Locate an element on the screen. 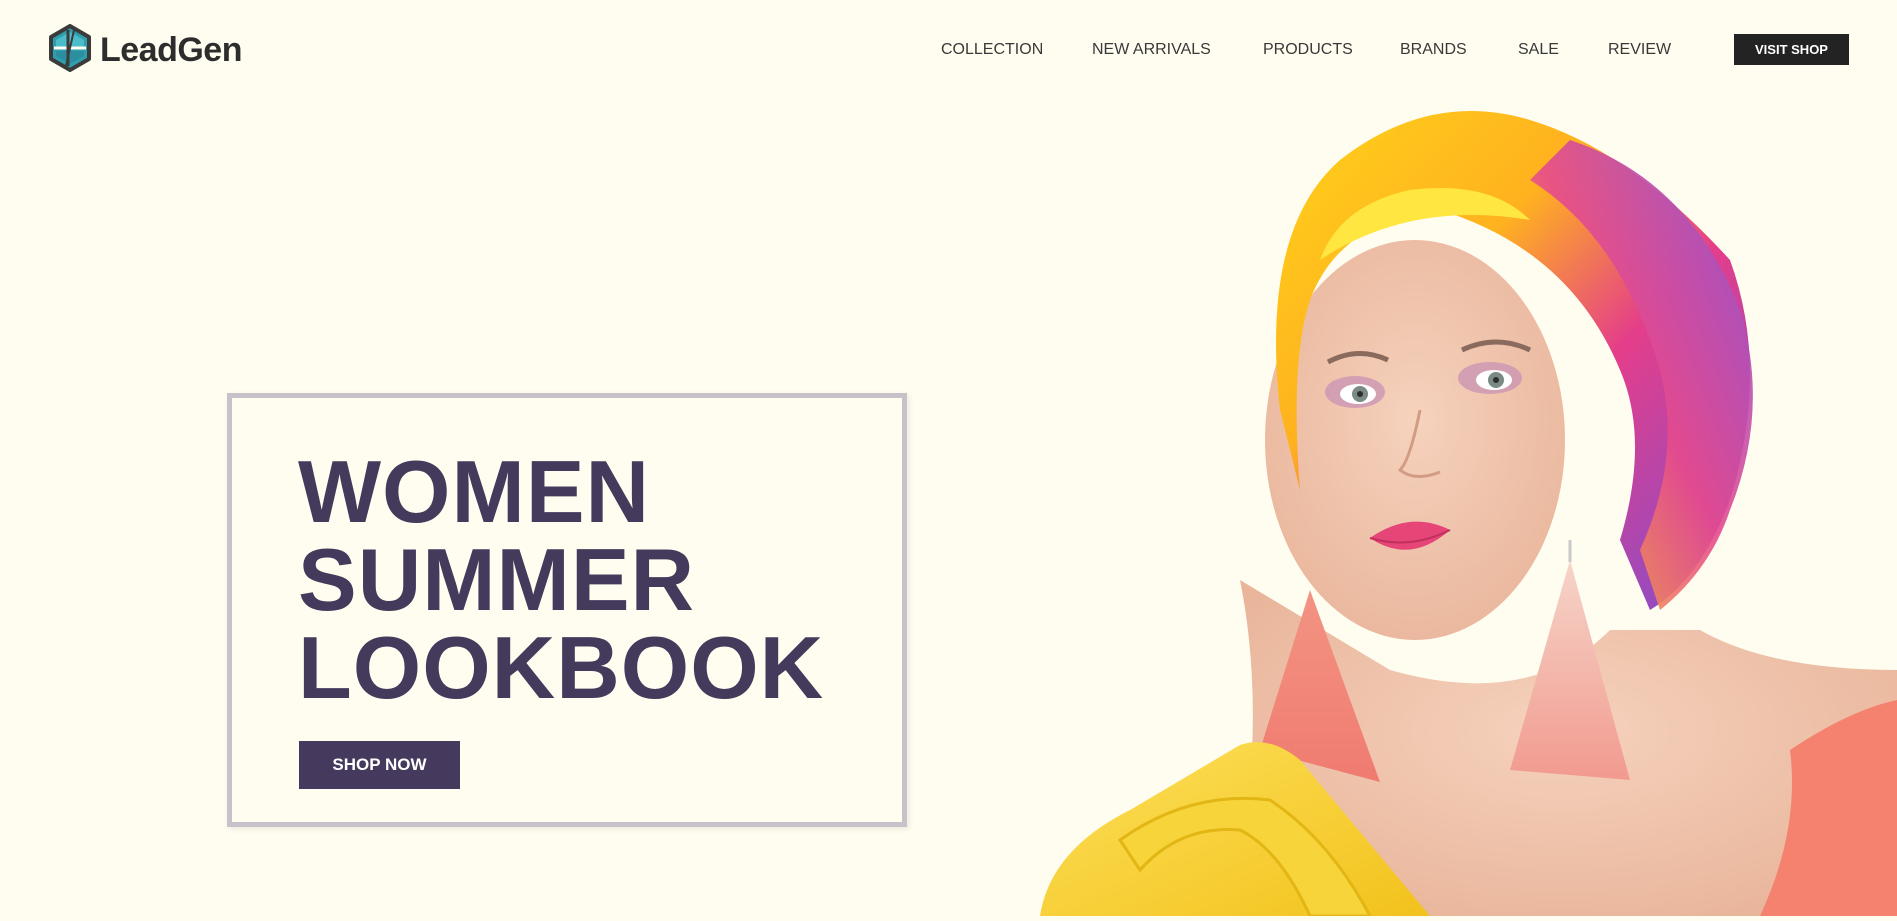 This screenshot has width=1897, height=921. hero-title: WOMEN SUMMER LOOKBOOK is located at coordinates (561, 580).